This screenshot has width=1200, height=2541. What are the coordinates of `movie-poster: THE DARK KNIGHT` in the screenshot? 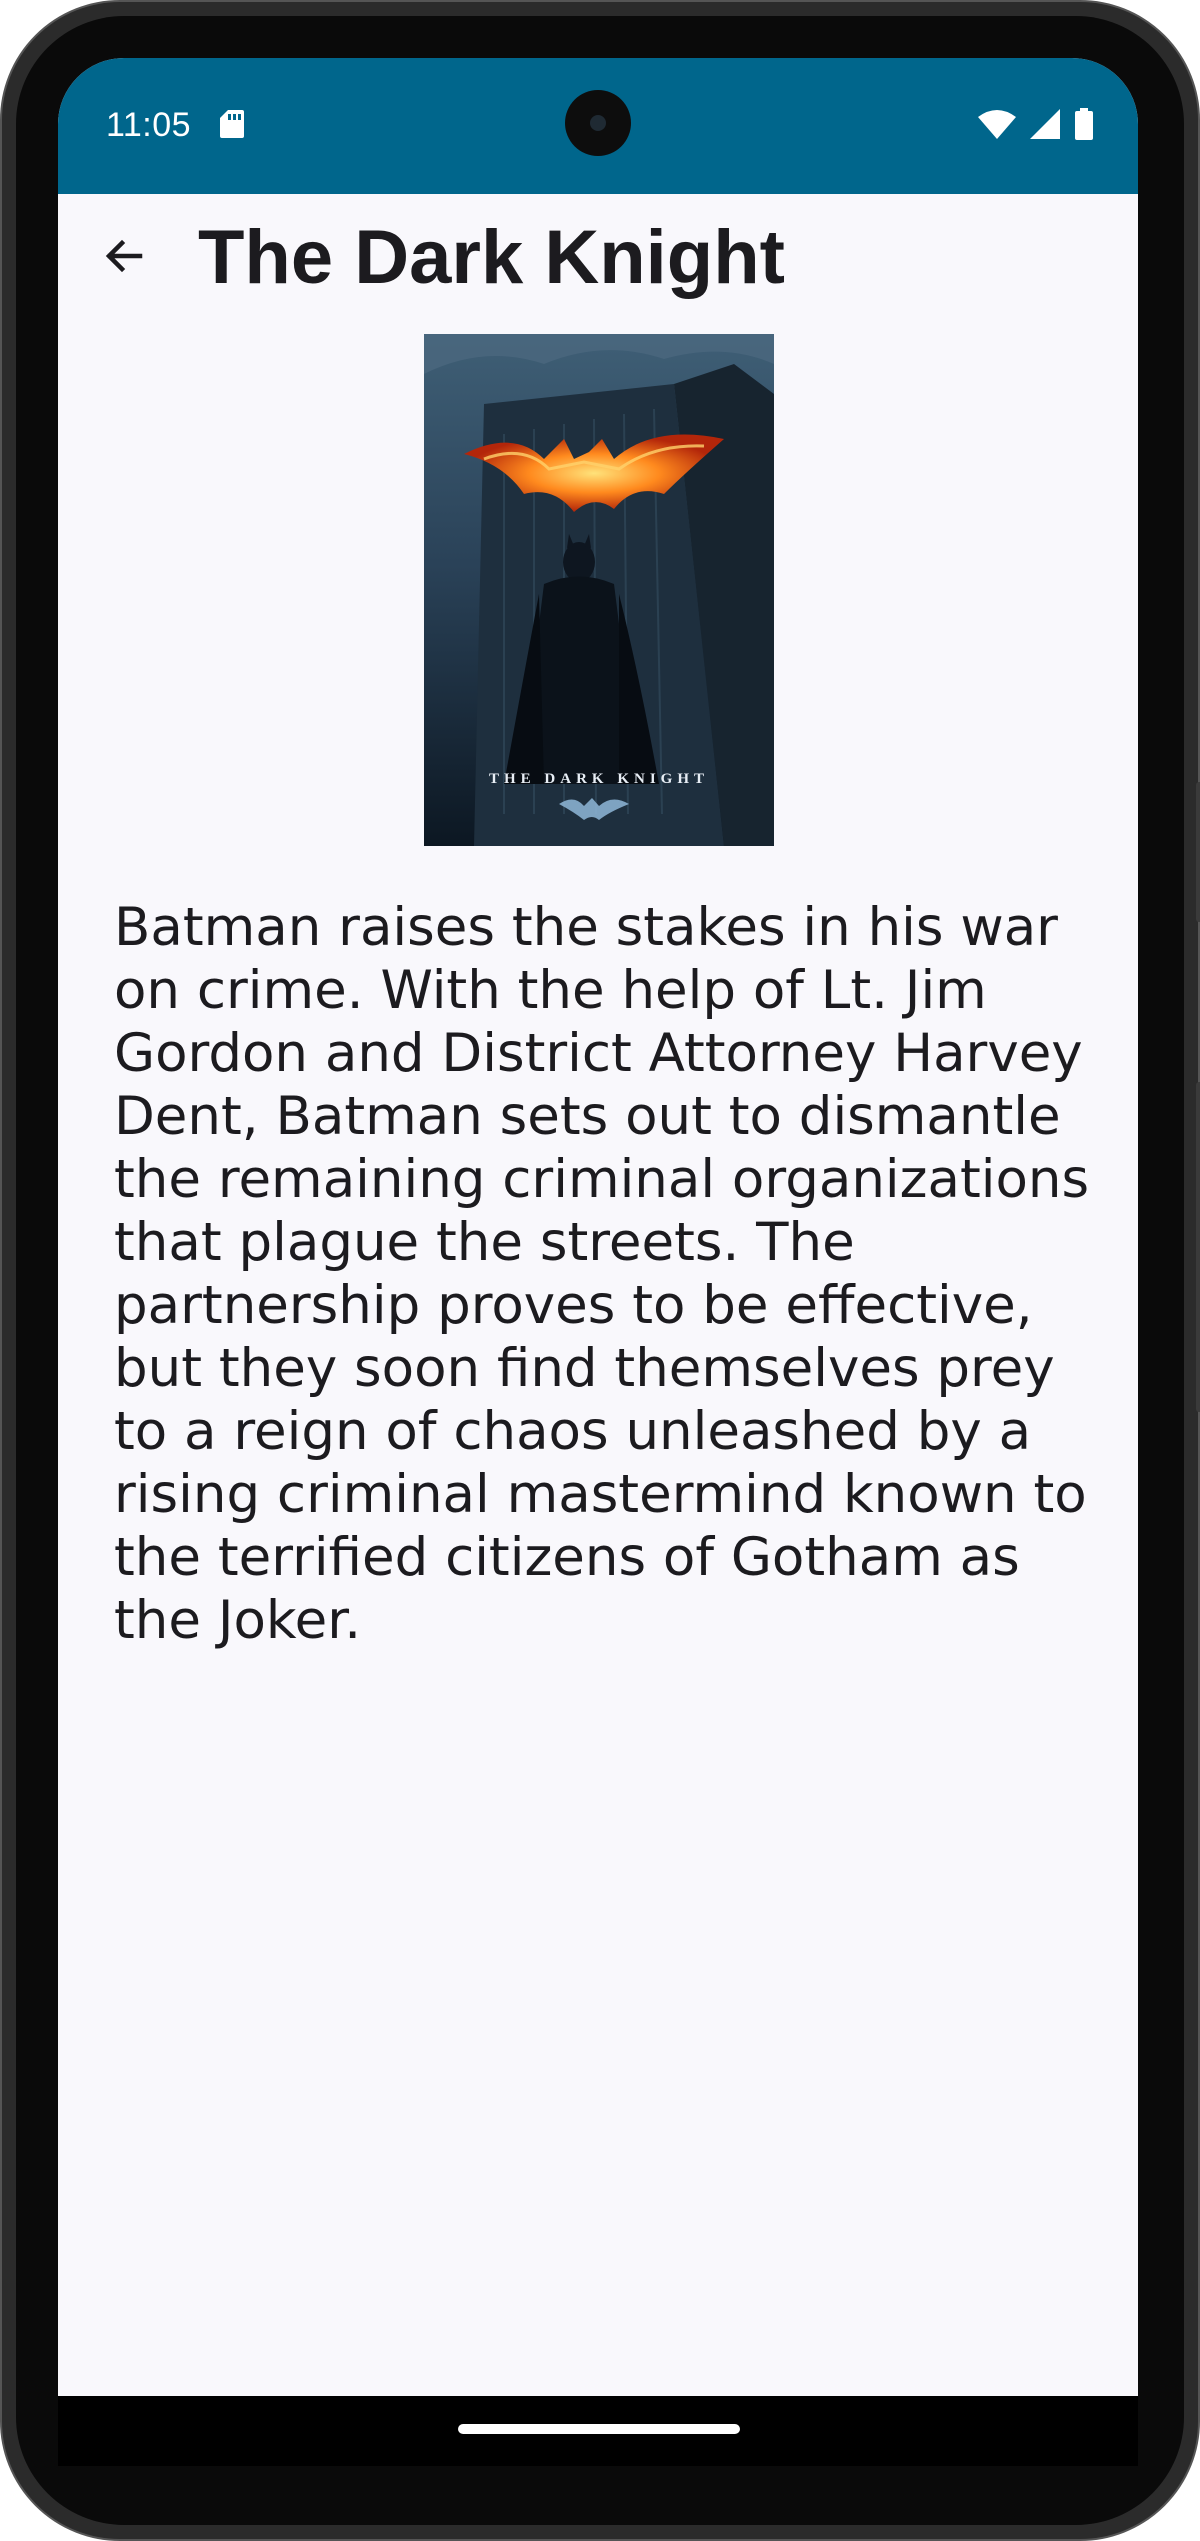 It's located at (599, 590).